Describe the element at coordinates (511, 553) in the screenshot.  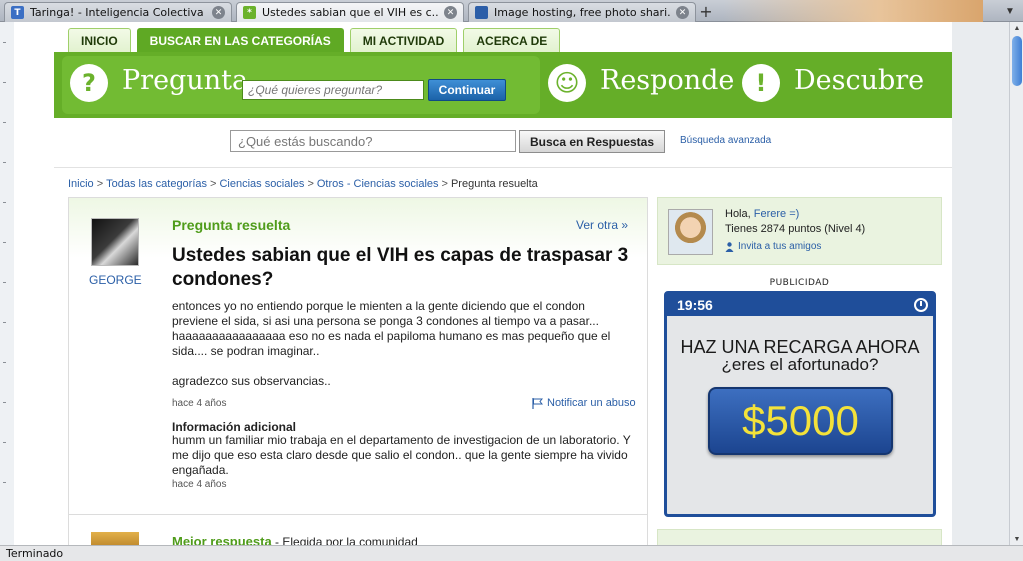
I see `browser-status-bar: Terminado` at that location.